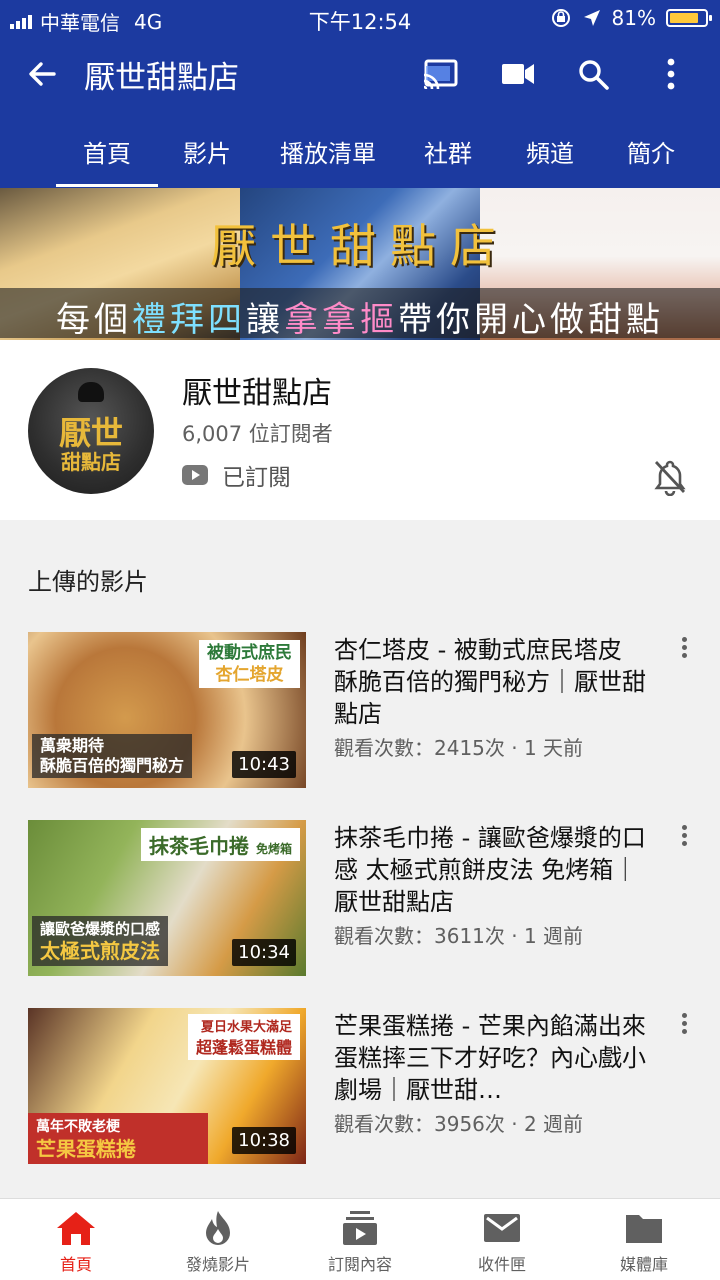  I want to click on video-thumbnail: 被動式庶民 杏仁塔皮 萬衆期待 酥脆百倍的獨門秘方 10:43, so click(167, 710).